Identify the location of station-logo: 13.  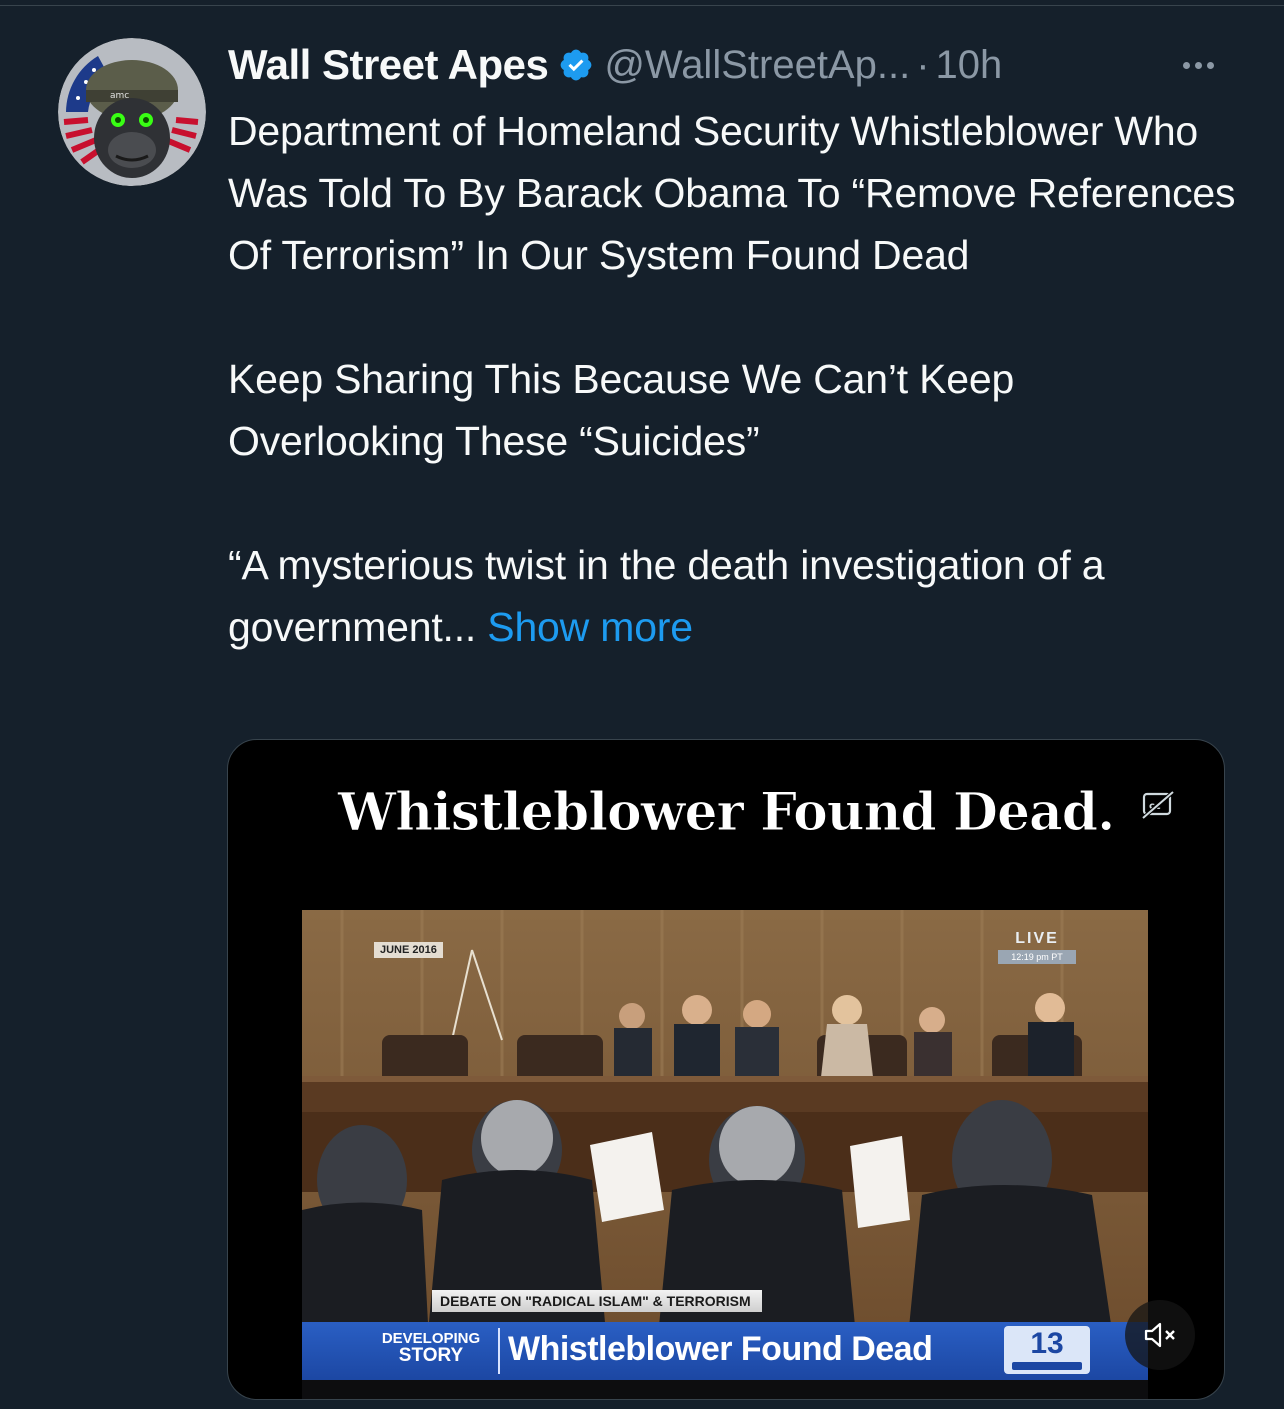
(1047, 1350).